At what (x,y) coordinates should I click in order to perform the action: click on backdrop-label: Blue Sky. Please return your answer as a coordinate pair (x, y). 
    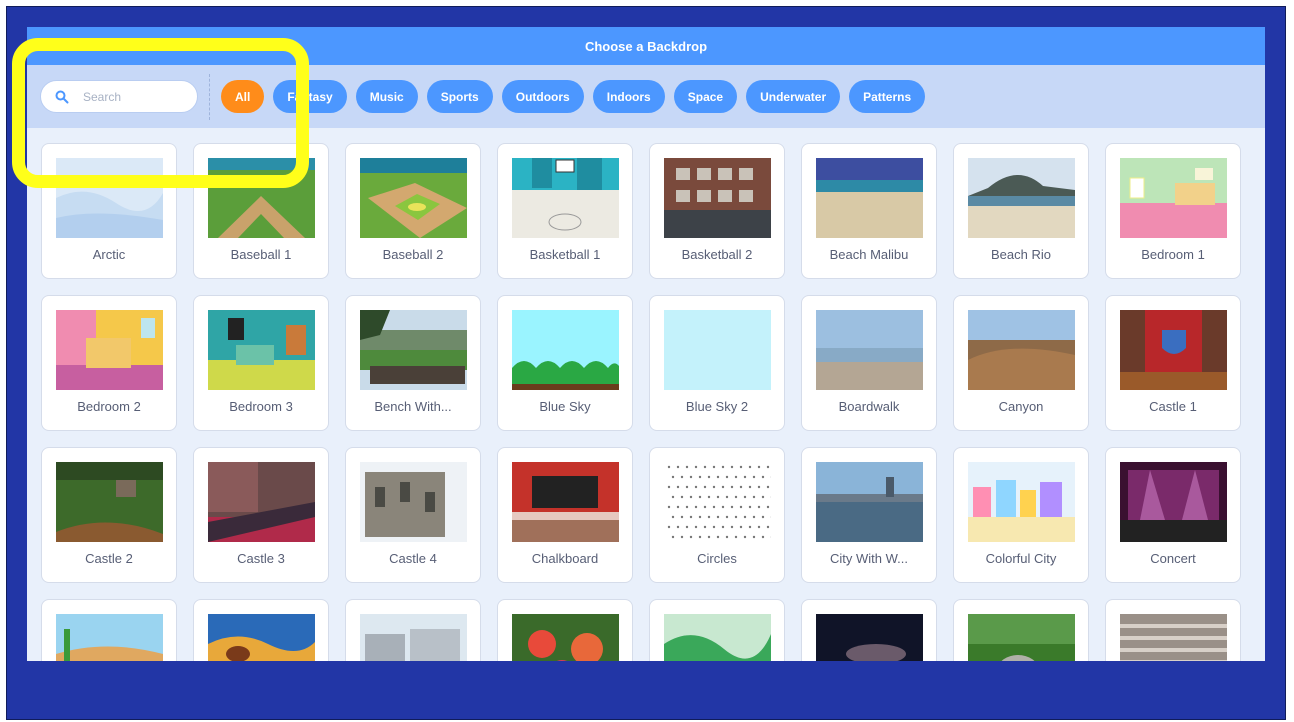
    Looking at the image, I should click on (565, 406).